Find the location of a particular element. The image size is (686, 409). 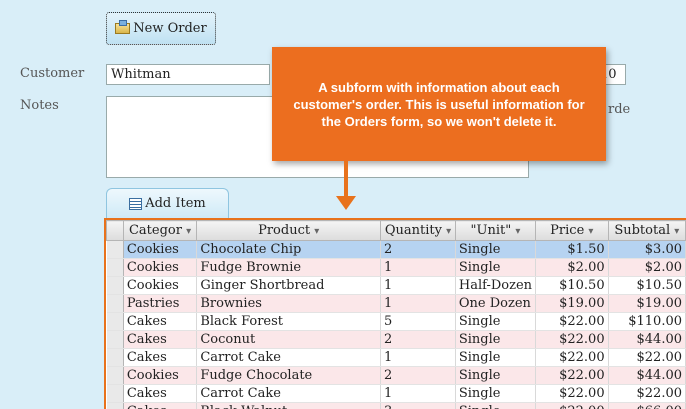

table-row: Cakes Black Forest 5 Single $22.00 $110.00 is located at coordinates (396, 321).